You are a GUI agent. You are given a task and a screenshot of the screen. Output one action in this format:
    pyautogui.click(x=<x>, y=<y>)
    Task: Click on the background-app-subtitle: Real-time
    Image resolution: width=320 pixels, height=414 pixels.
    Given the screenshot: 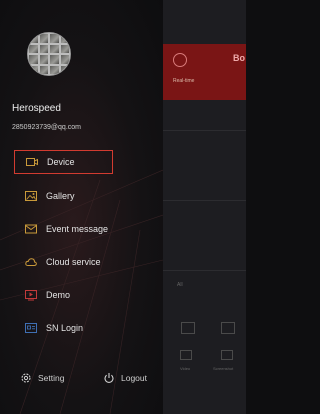 What is the action you would take?
    pyautogui.click(x=184, y=81)
    